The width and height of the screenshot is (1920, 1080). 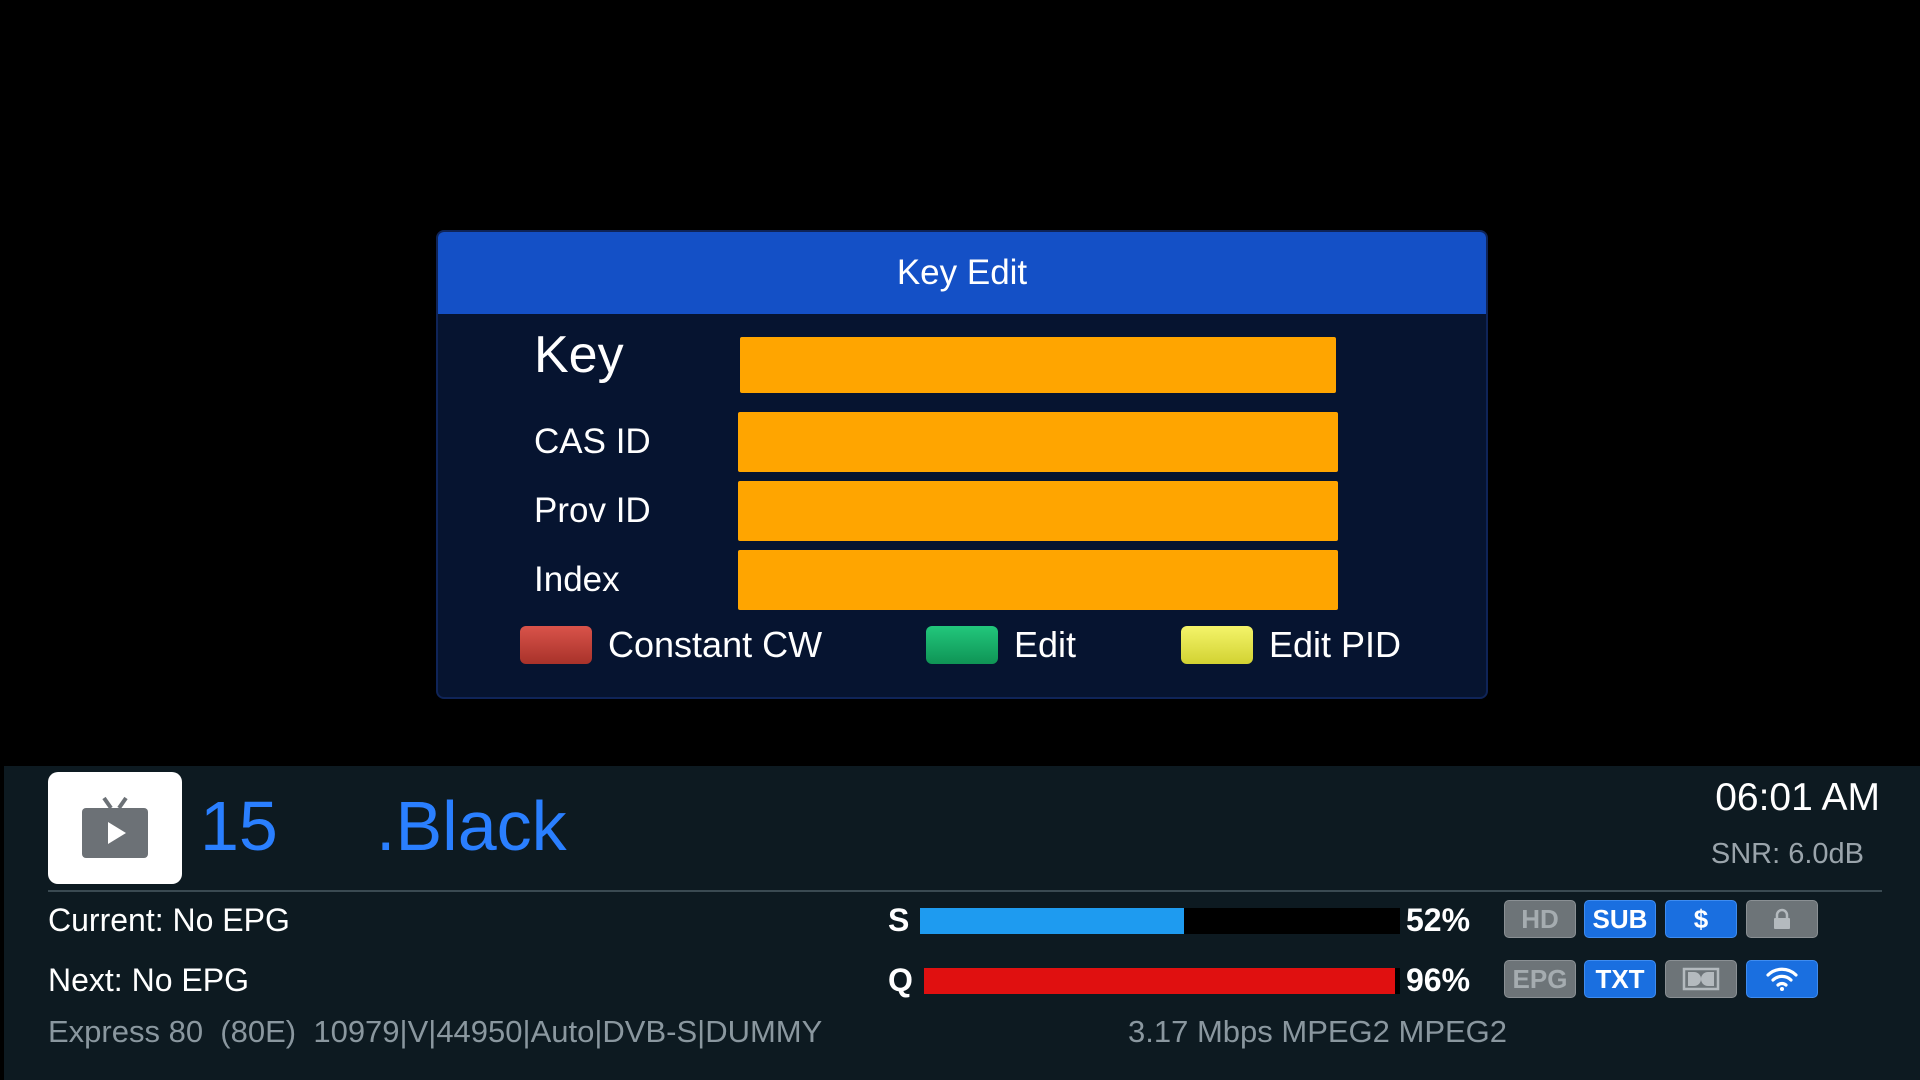 I want to click on key-label: Key, so click(x=579, y=355).